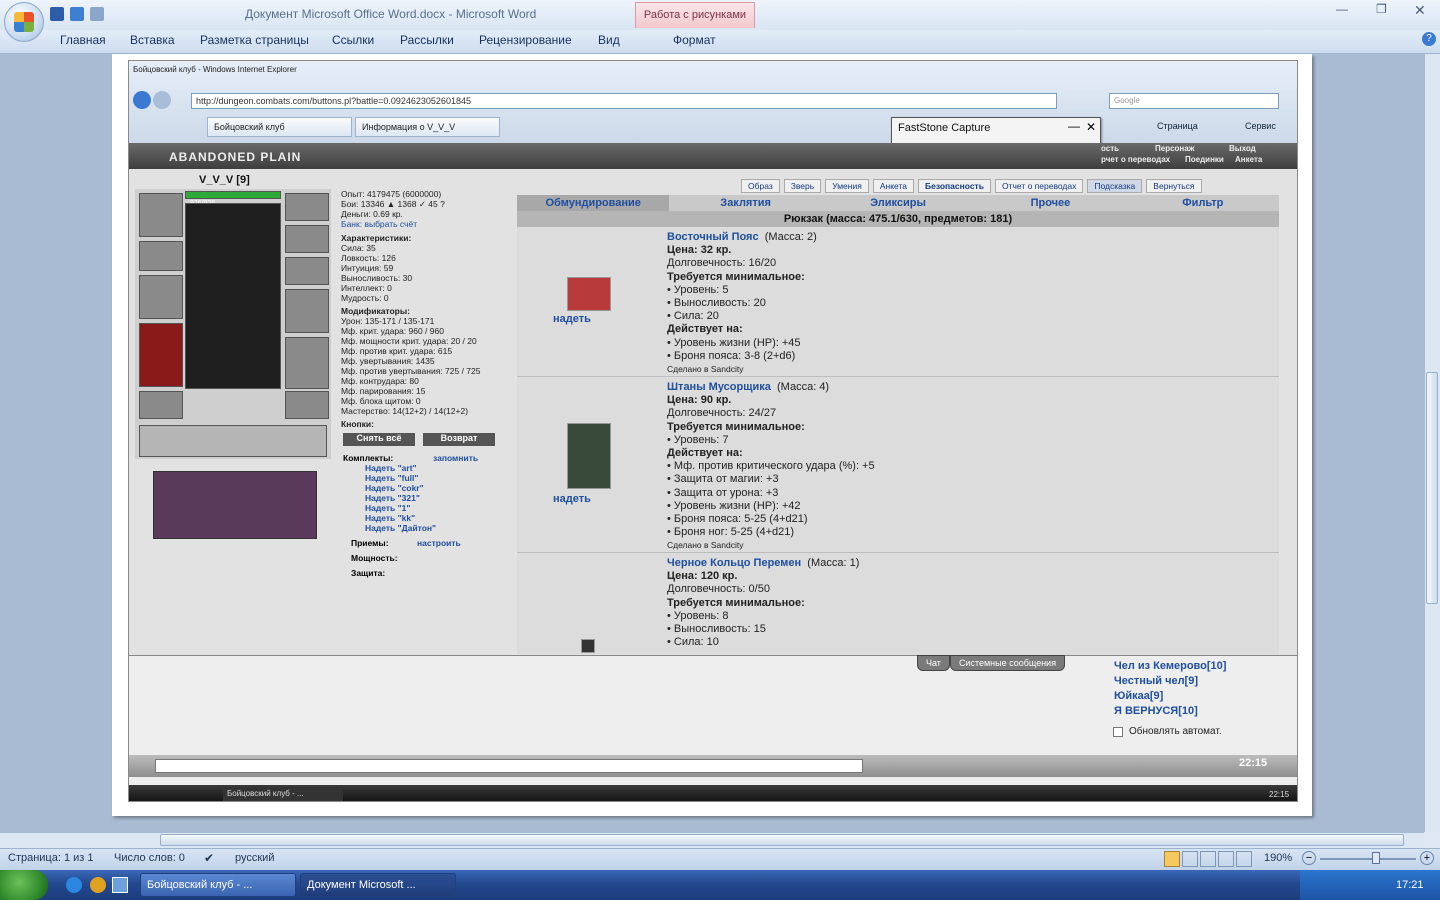  What do you see at coordinates (1190, 859) in the screenshot?
I see `reading-layout-icon` at bounding box center [1190, 859].